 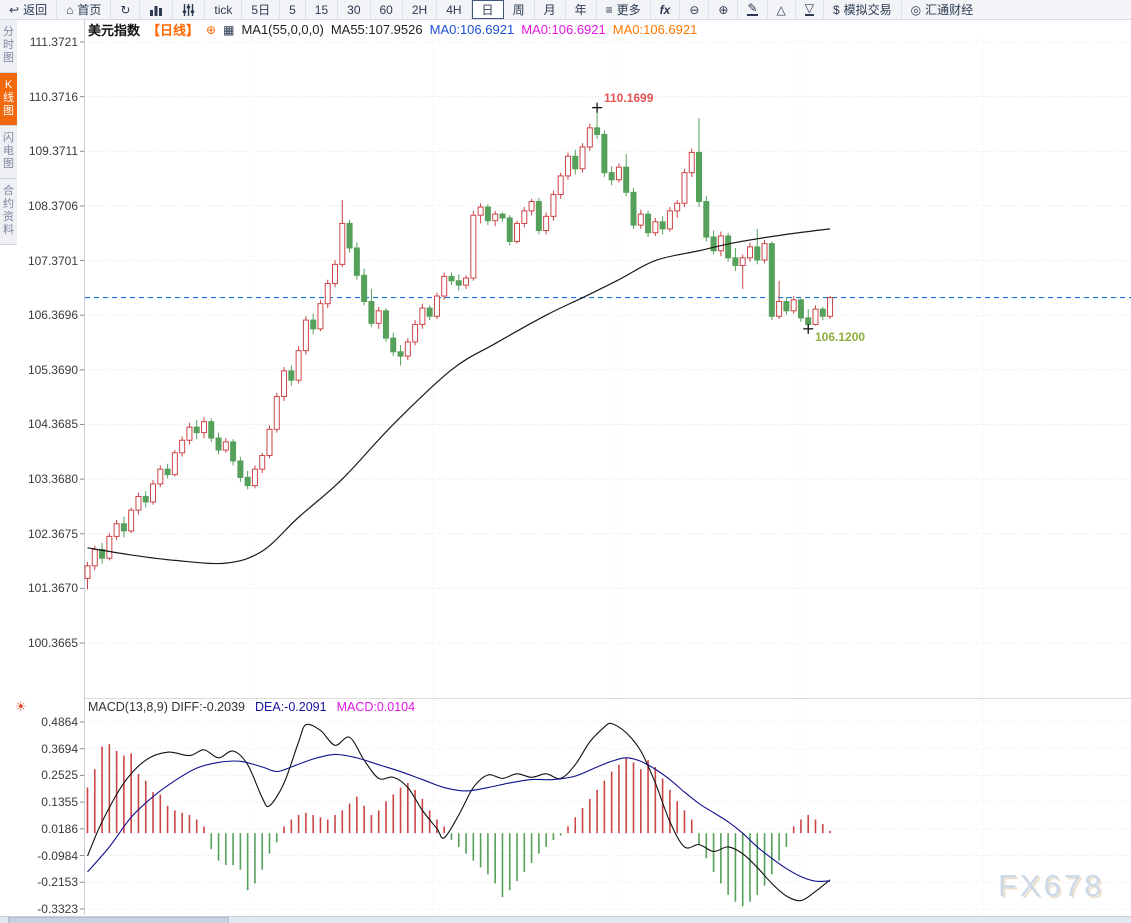 What do you see at coordinates (52, 369) in the screenshot?
I see `price-axis-label: 105.3690` at bounding box center [52, 369].